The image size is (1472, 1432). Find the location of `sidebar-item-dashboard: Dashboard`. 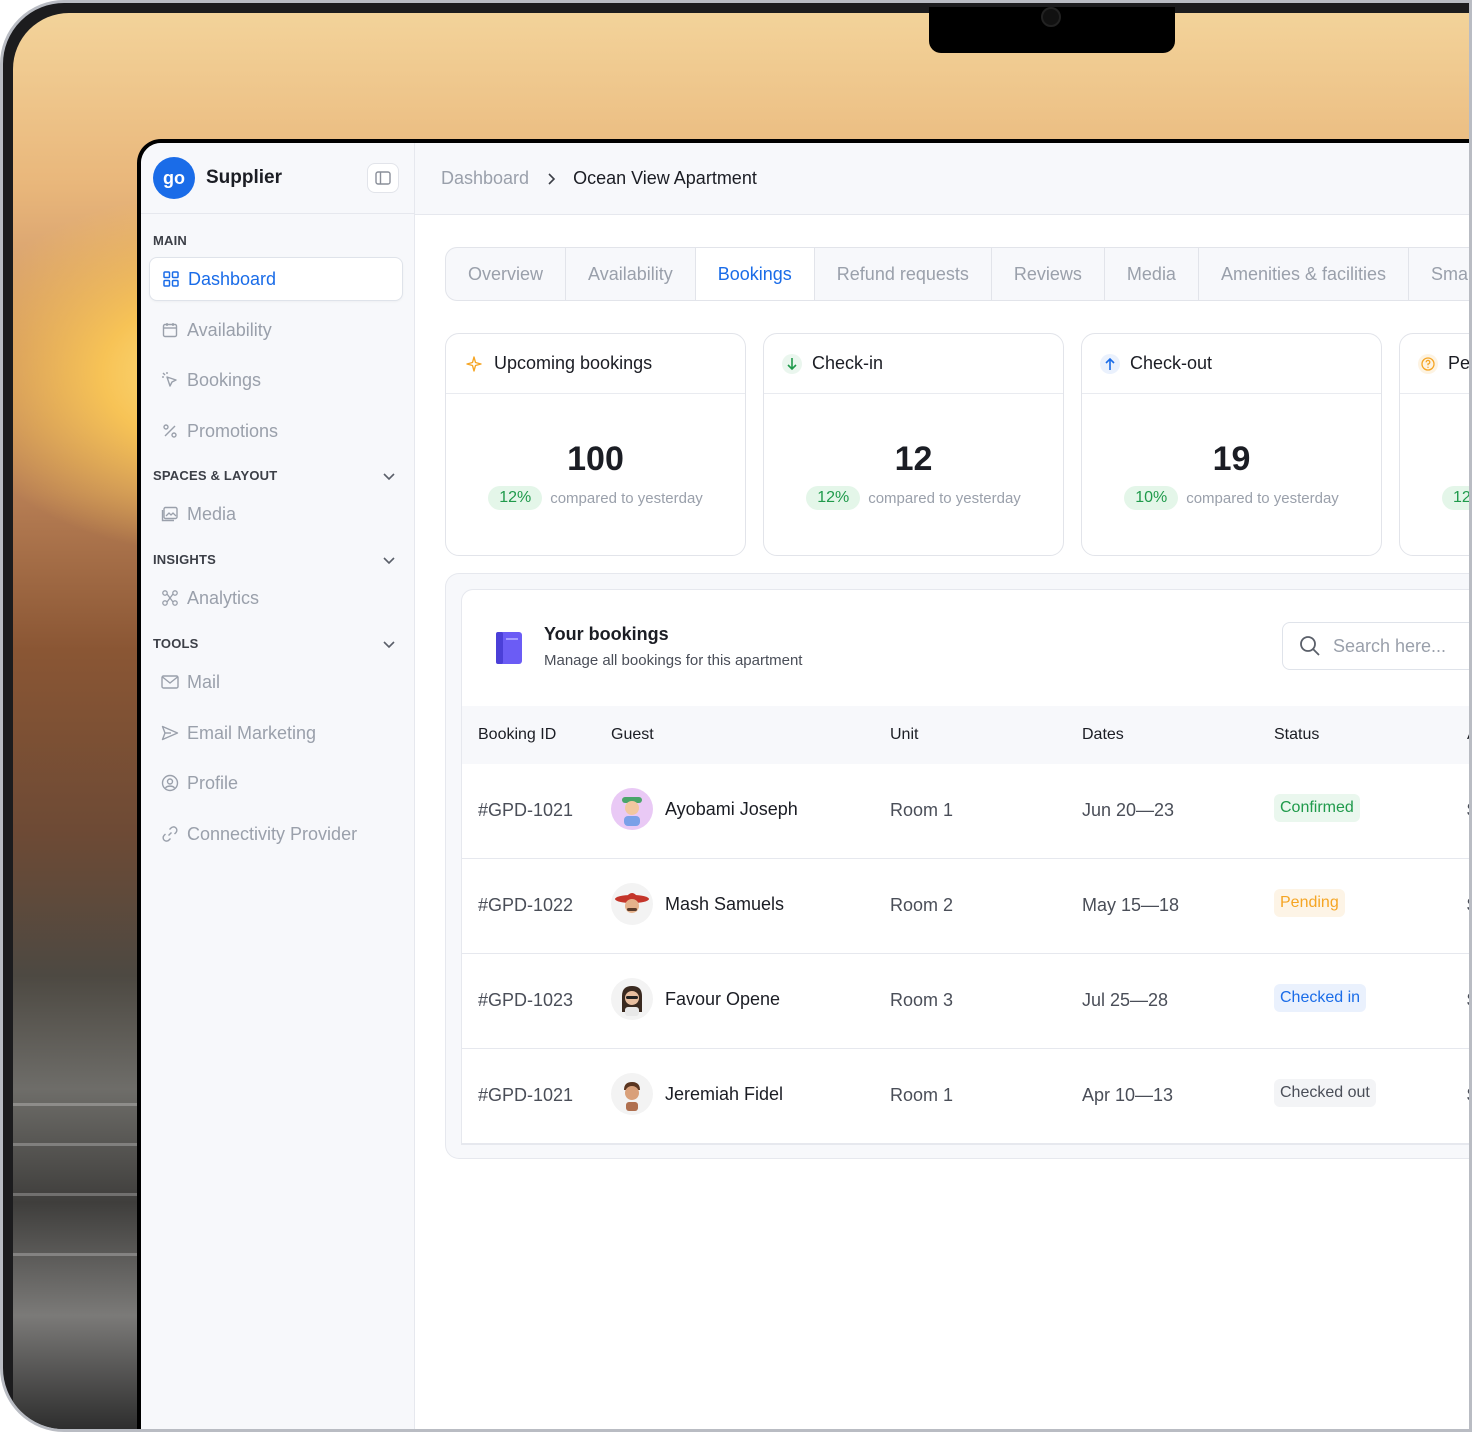

sidebar-item-dashboard: Dashboard is located at coordinates (276, 279).